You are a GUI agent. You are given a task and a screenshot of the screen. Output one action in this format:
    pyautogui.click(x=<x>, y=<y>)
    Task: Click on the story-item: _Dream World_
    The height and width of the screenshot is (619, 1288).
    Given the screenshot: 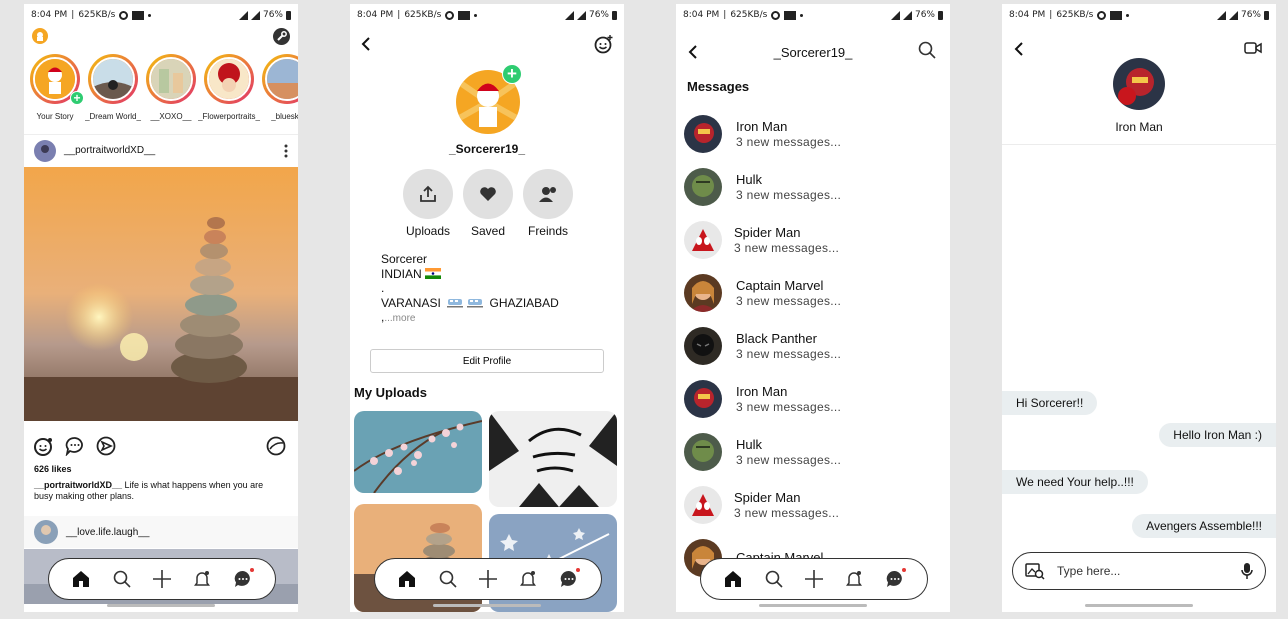 What is the action you would take?
    pyautogui.click(x=113, y=87)
    